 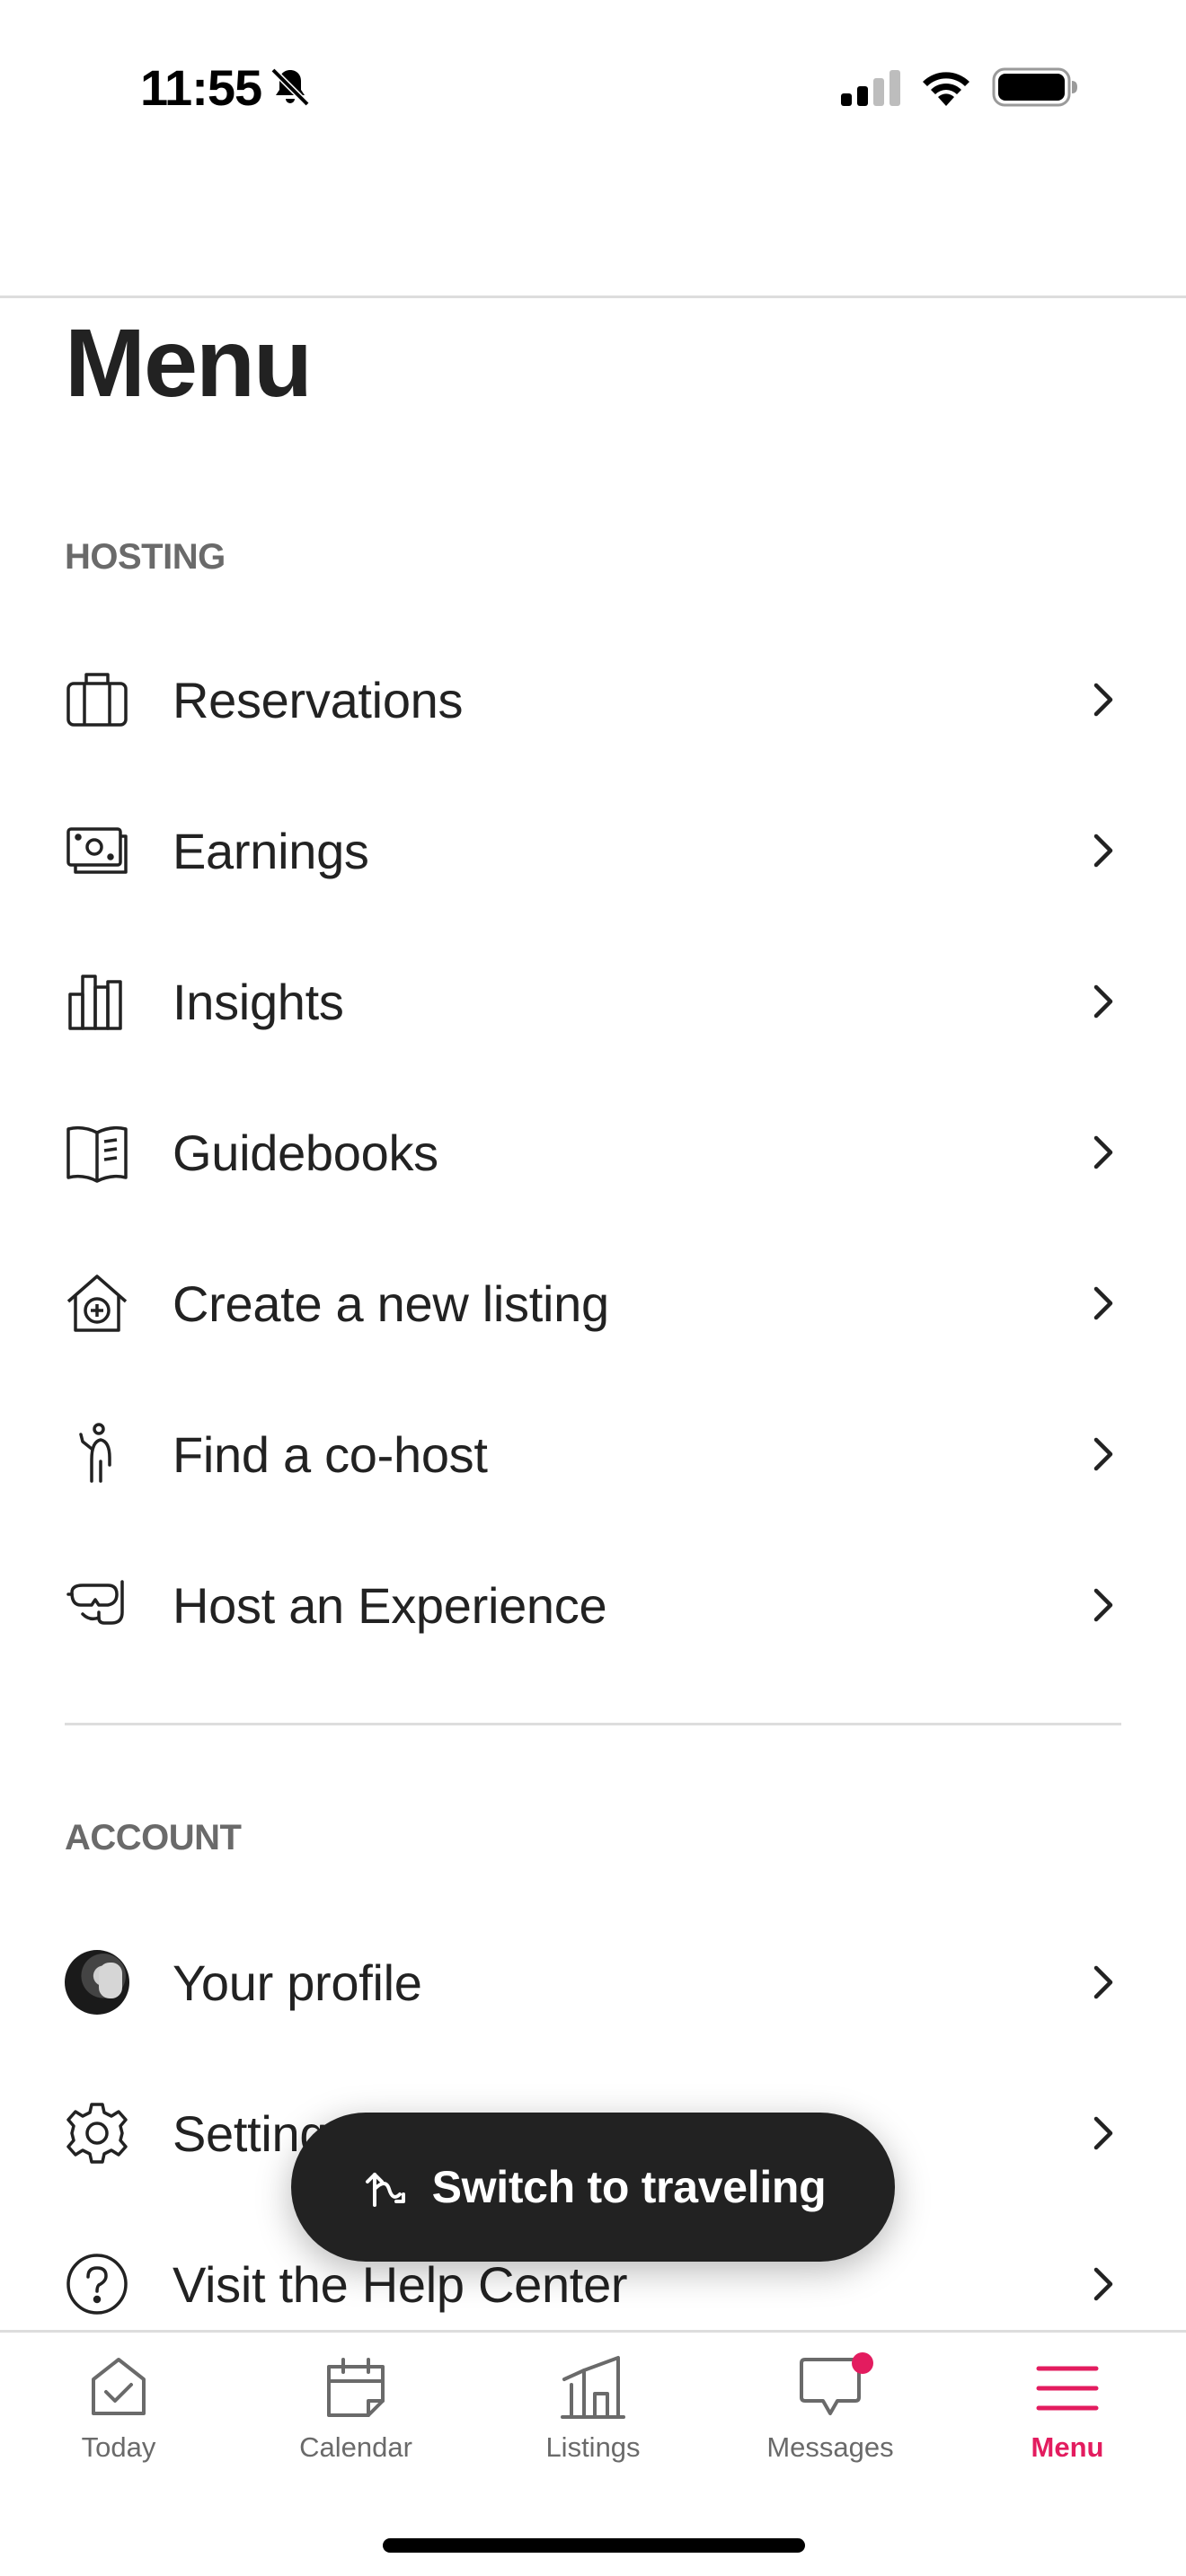 I want to click on page-title: Menu, so click(x=189, y=362).